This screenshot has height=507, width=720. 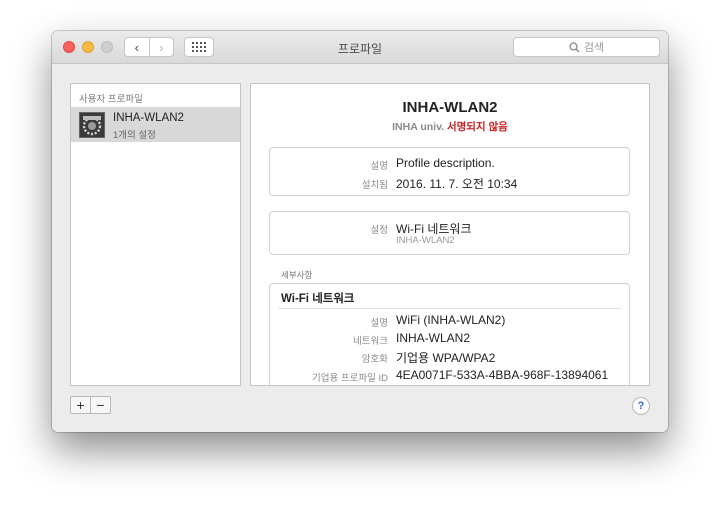 What do you see at coordinates (433, 338) in the screenshot?
I see `wifi-value: INHA-WLAN2` at bounding box center [433, 338].